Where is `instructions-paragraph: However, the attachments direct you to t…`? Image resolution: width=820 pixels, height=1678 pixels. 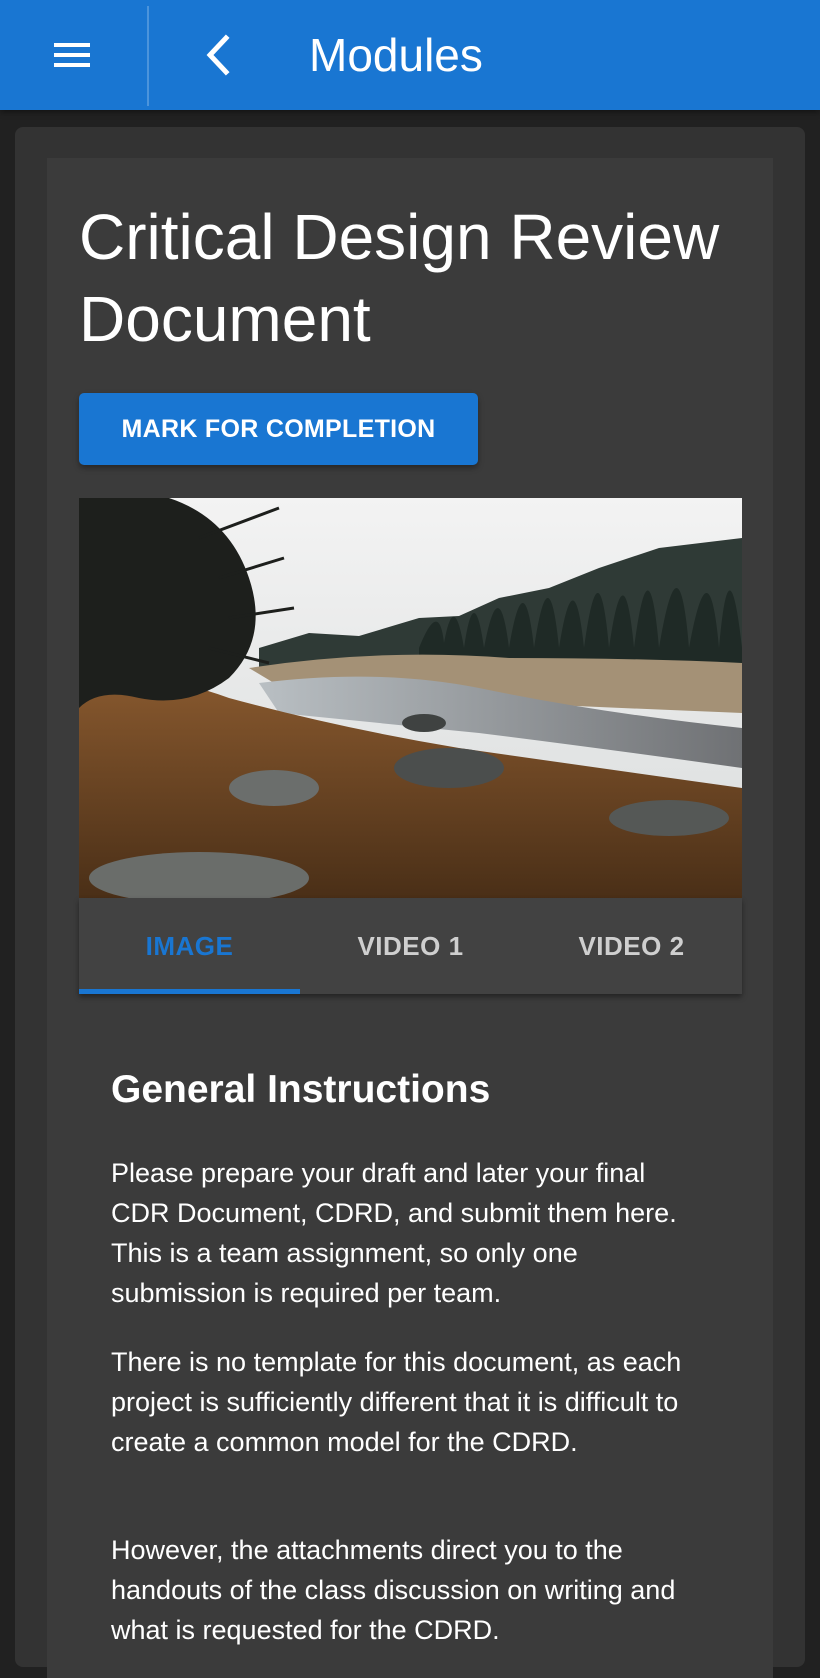
instructions-paragraph: However, the attachments direct you to t… is located at coordinates (393, 1590).